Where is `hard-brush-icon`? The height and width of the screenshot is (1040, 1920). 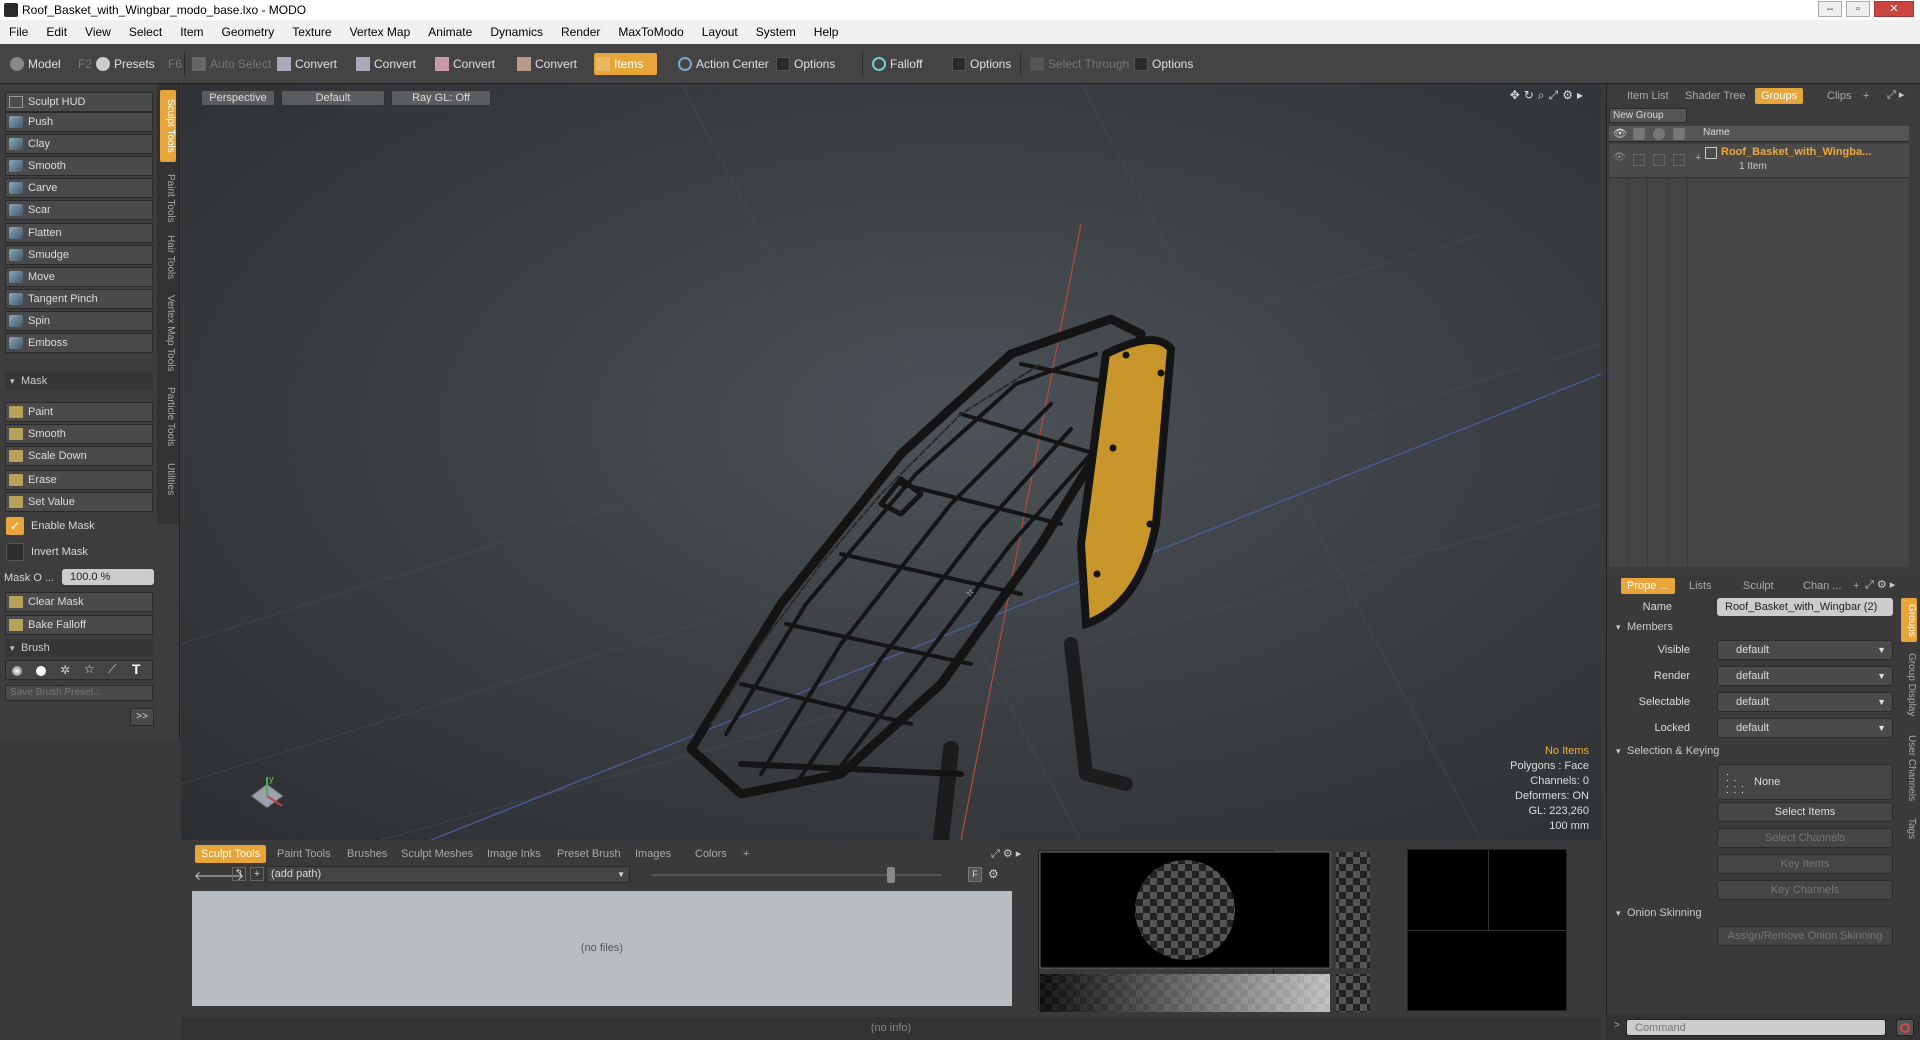 hard-brush-icon is located at coordinates (41, 671).